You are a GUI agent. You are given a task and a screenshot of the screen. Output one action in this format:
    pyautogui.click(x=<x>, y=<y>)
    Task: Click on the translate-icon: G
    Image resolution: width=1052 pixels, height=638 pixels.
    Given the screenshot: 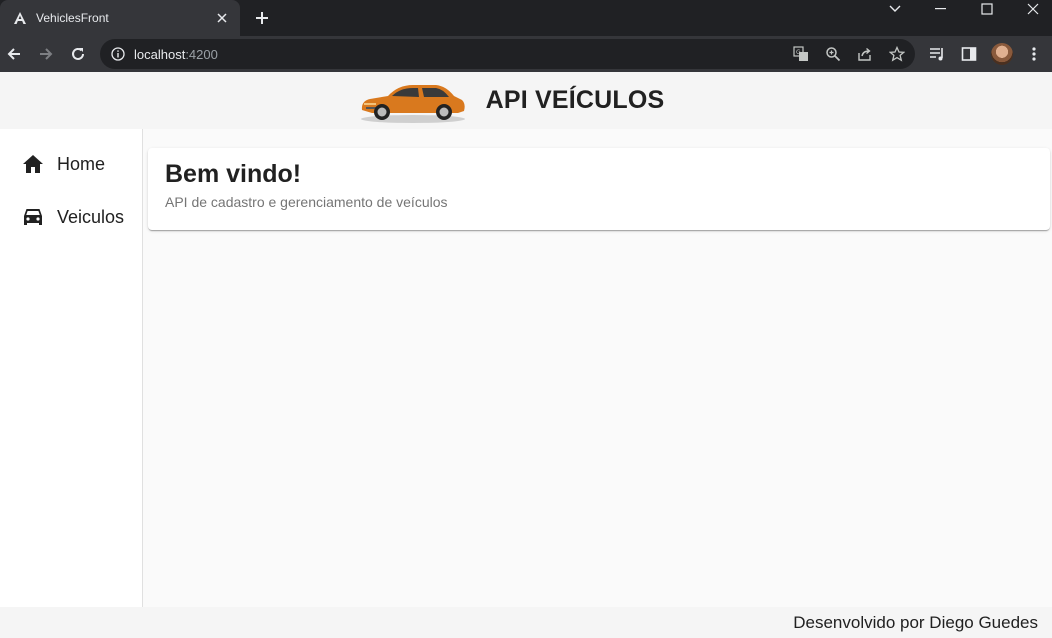 What is the action you would take?
    pyautogui.click(x=801, y=54)
    